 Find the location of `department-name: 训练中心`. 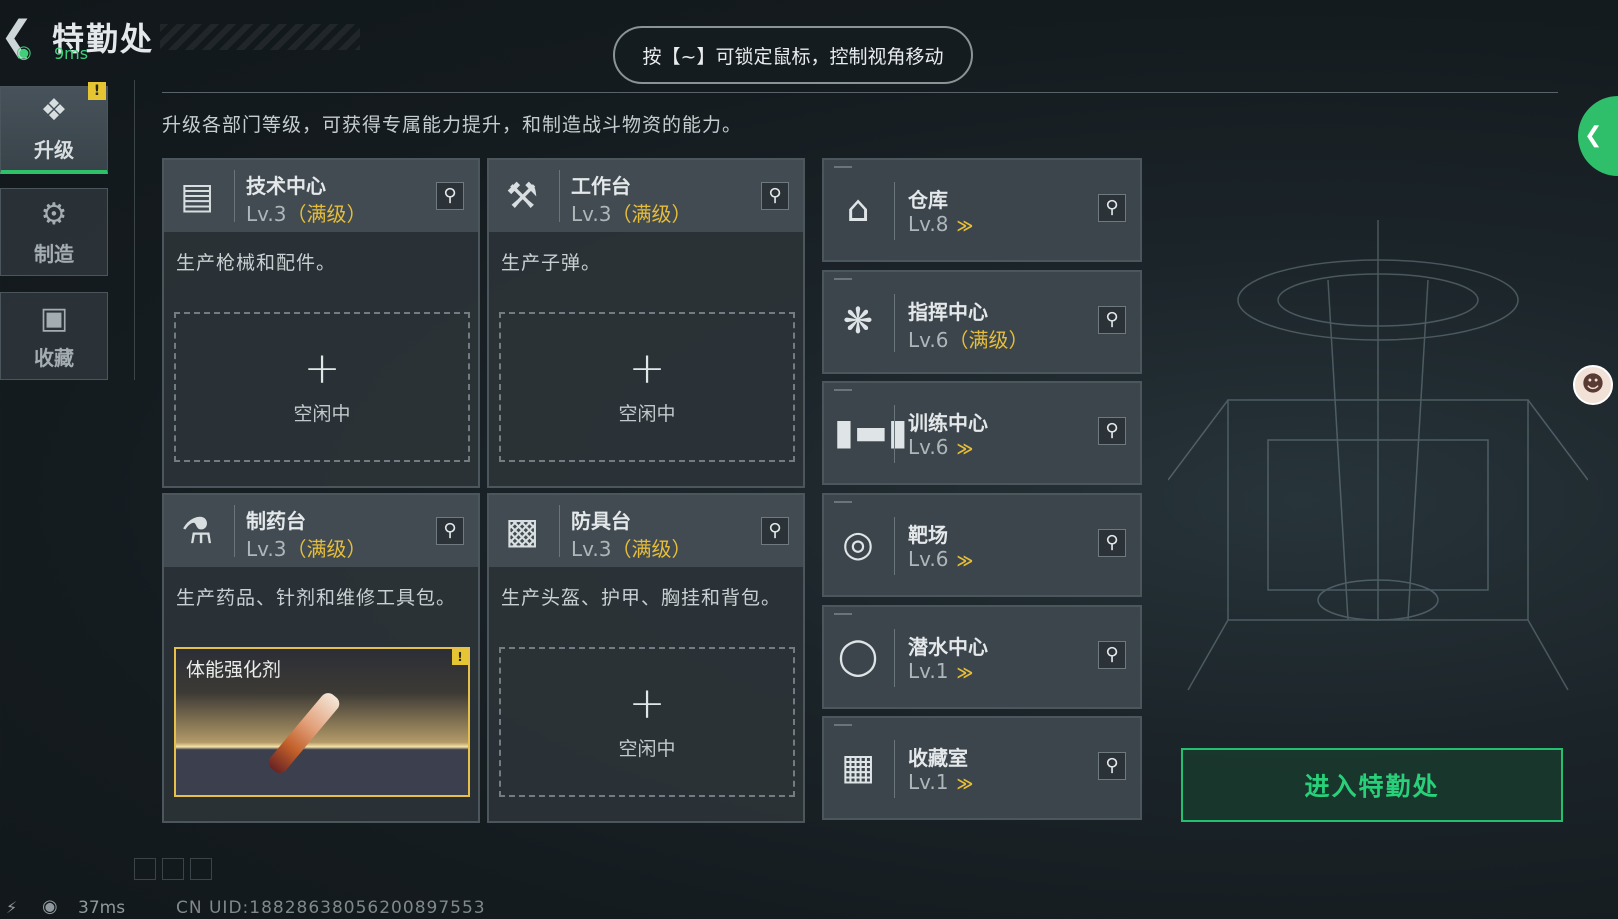

department-name: 训练中心 is located at coordinates (948, 423).